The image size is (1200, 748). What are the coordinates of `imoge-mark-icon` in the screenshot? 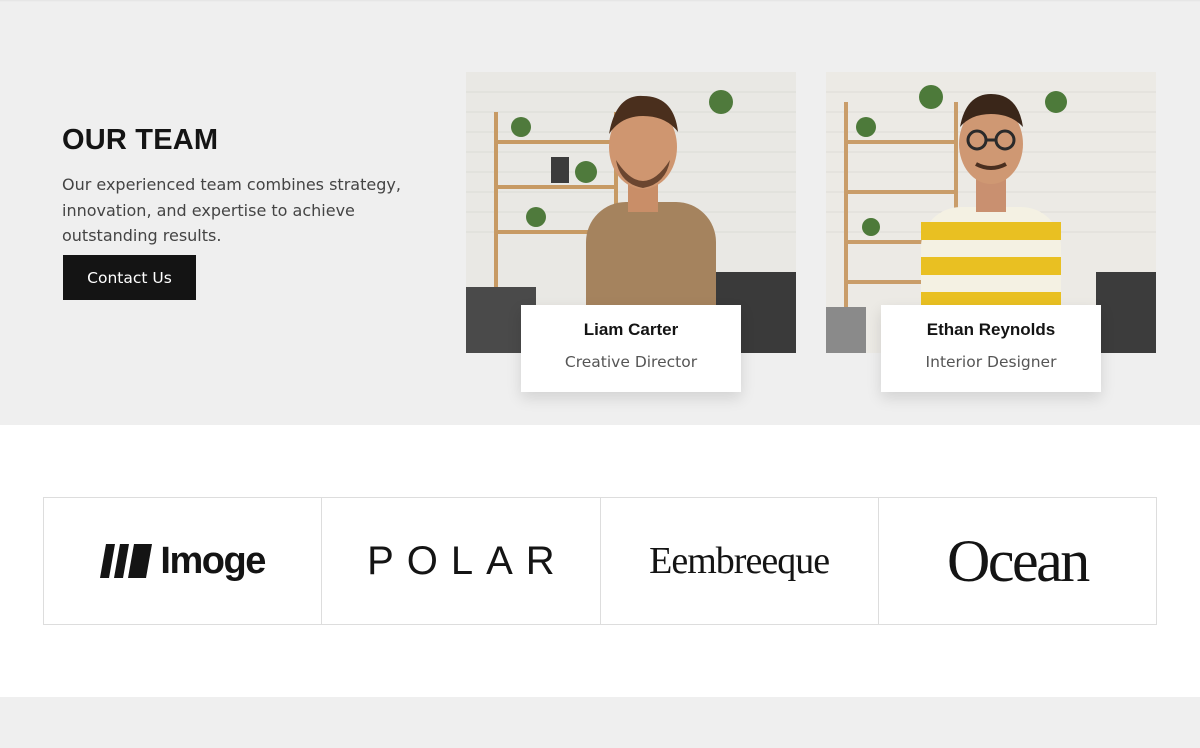 It's located at (126, 561).